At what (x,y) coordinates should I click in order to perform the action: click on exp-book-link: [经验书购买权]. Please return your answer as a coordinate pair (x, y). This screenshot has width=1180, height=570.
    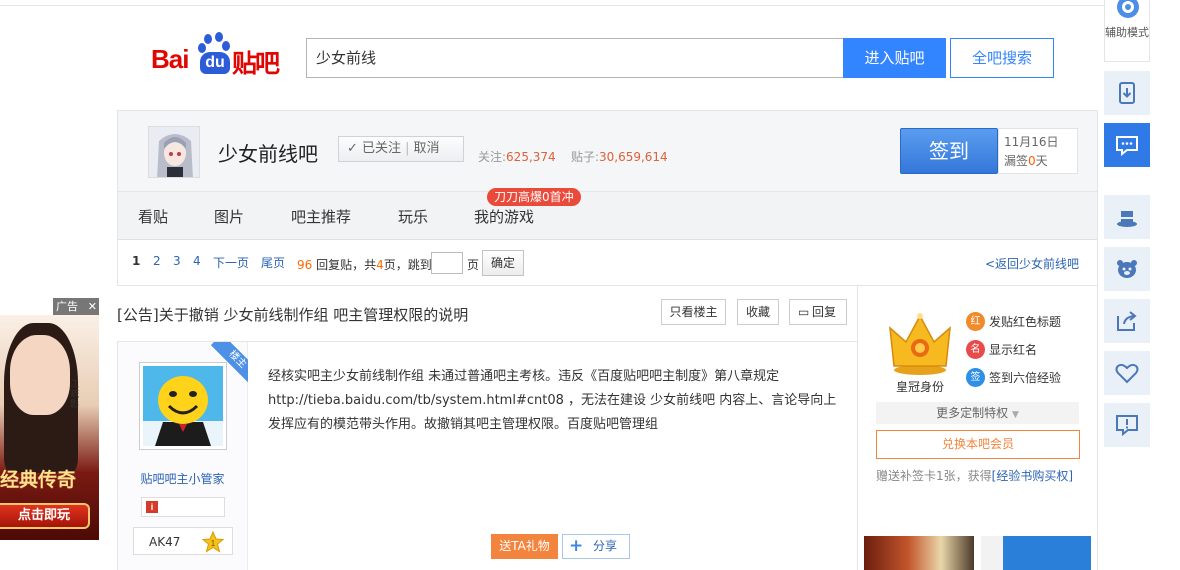
    Looking at the image, I should click on (1032, 476).